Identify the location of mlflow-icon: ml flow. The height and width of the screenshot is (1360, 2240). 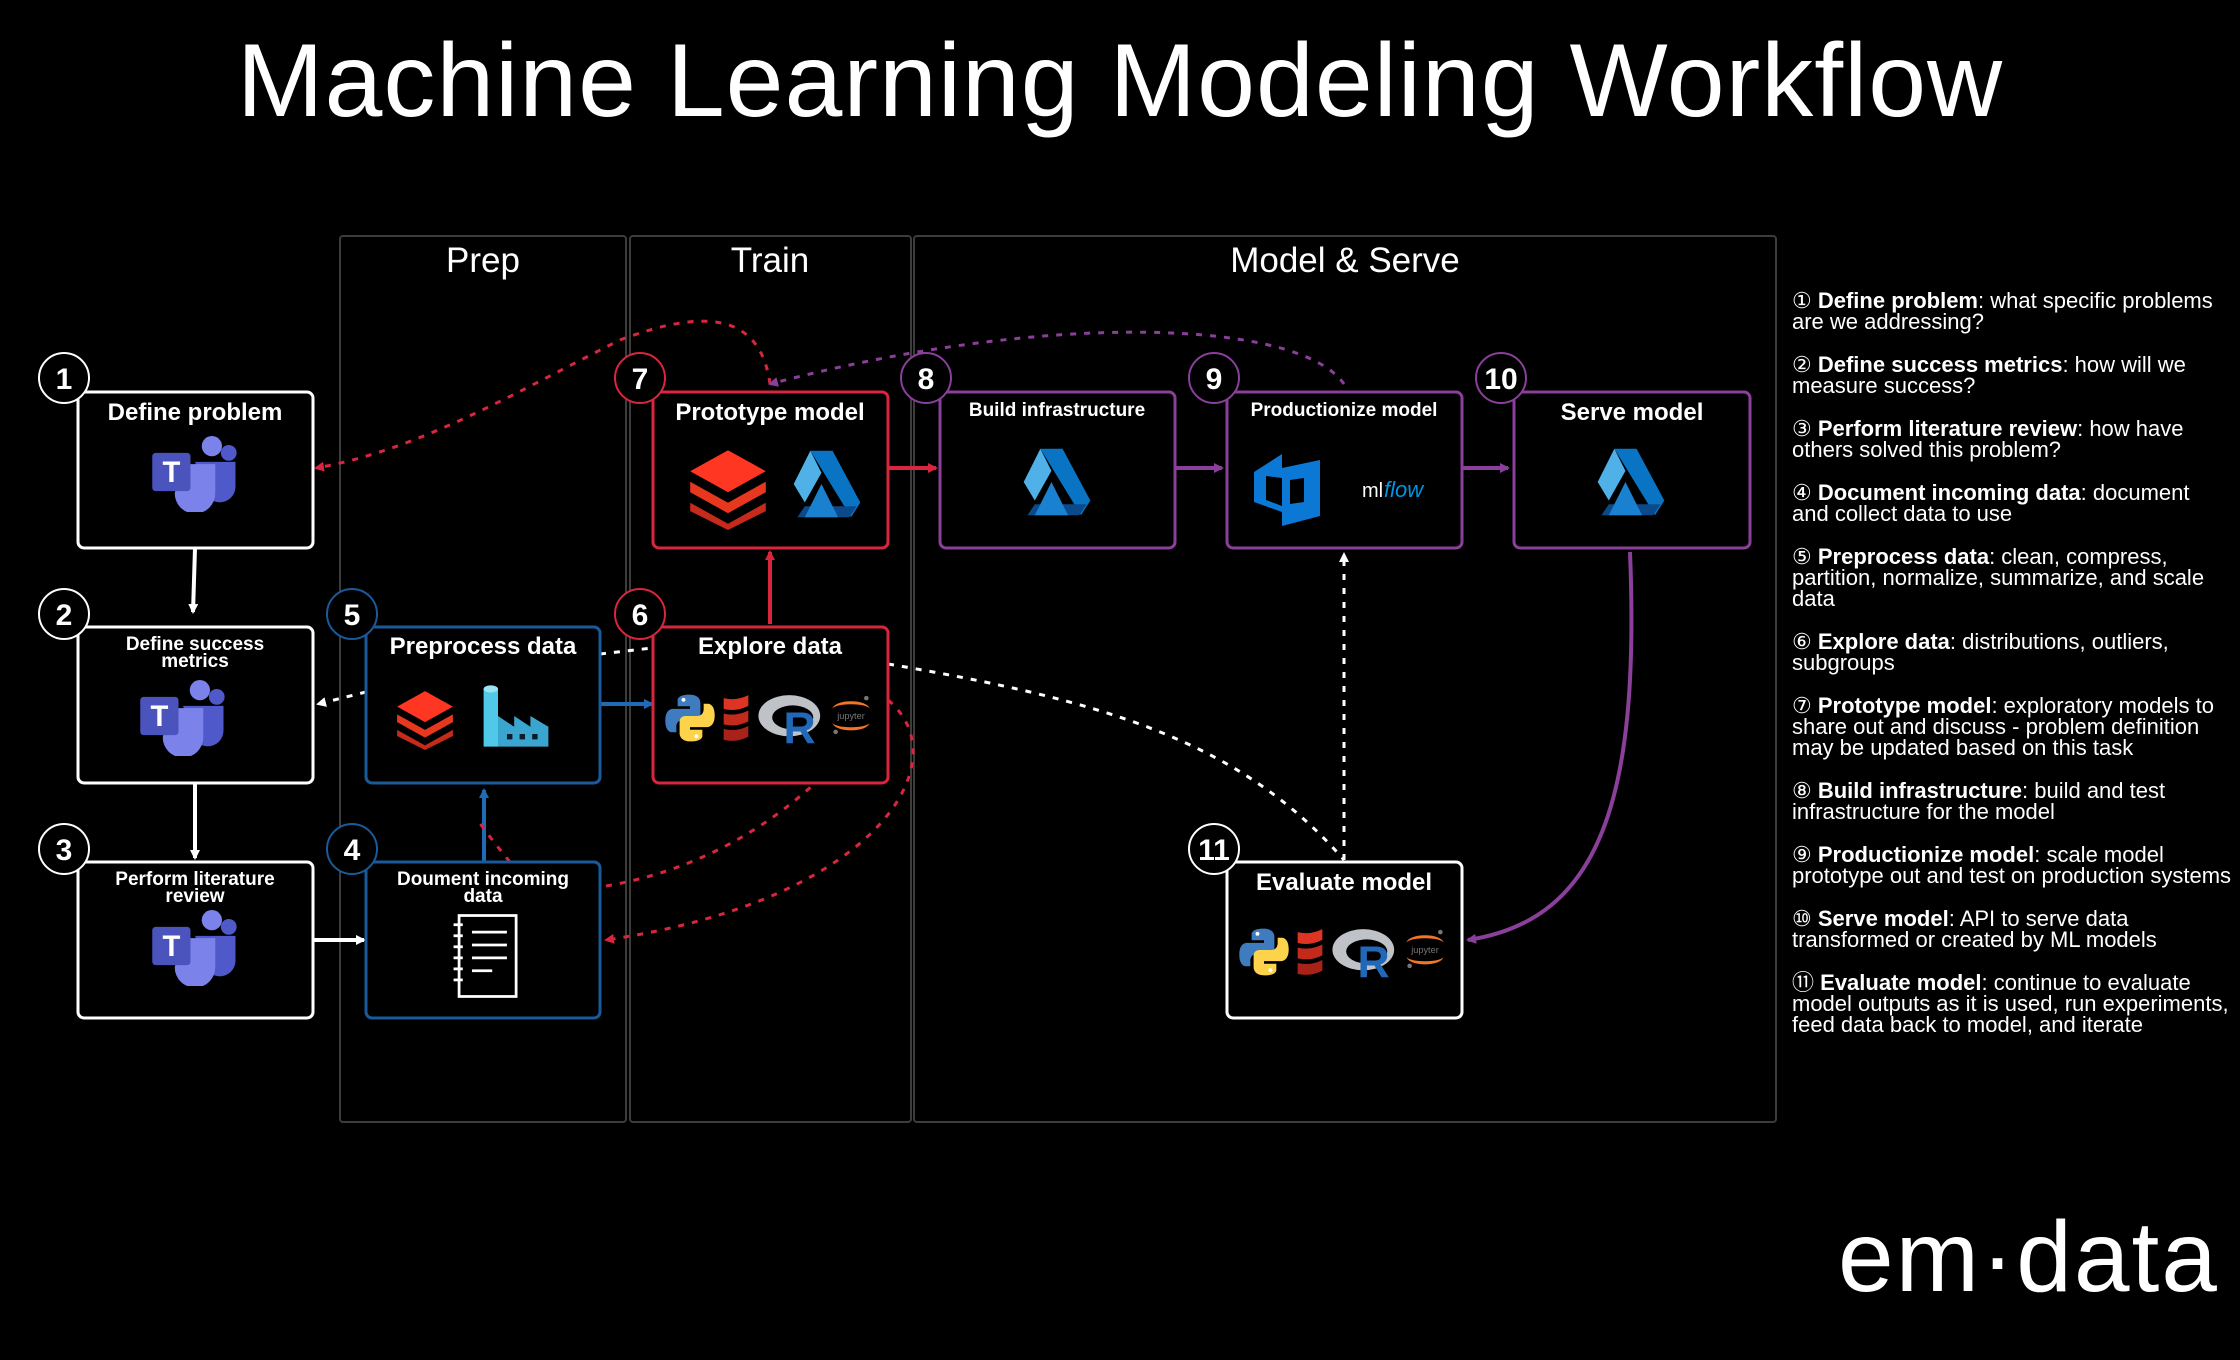
(1393, 489).